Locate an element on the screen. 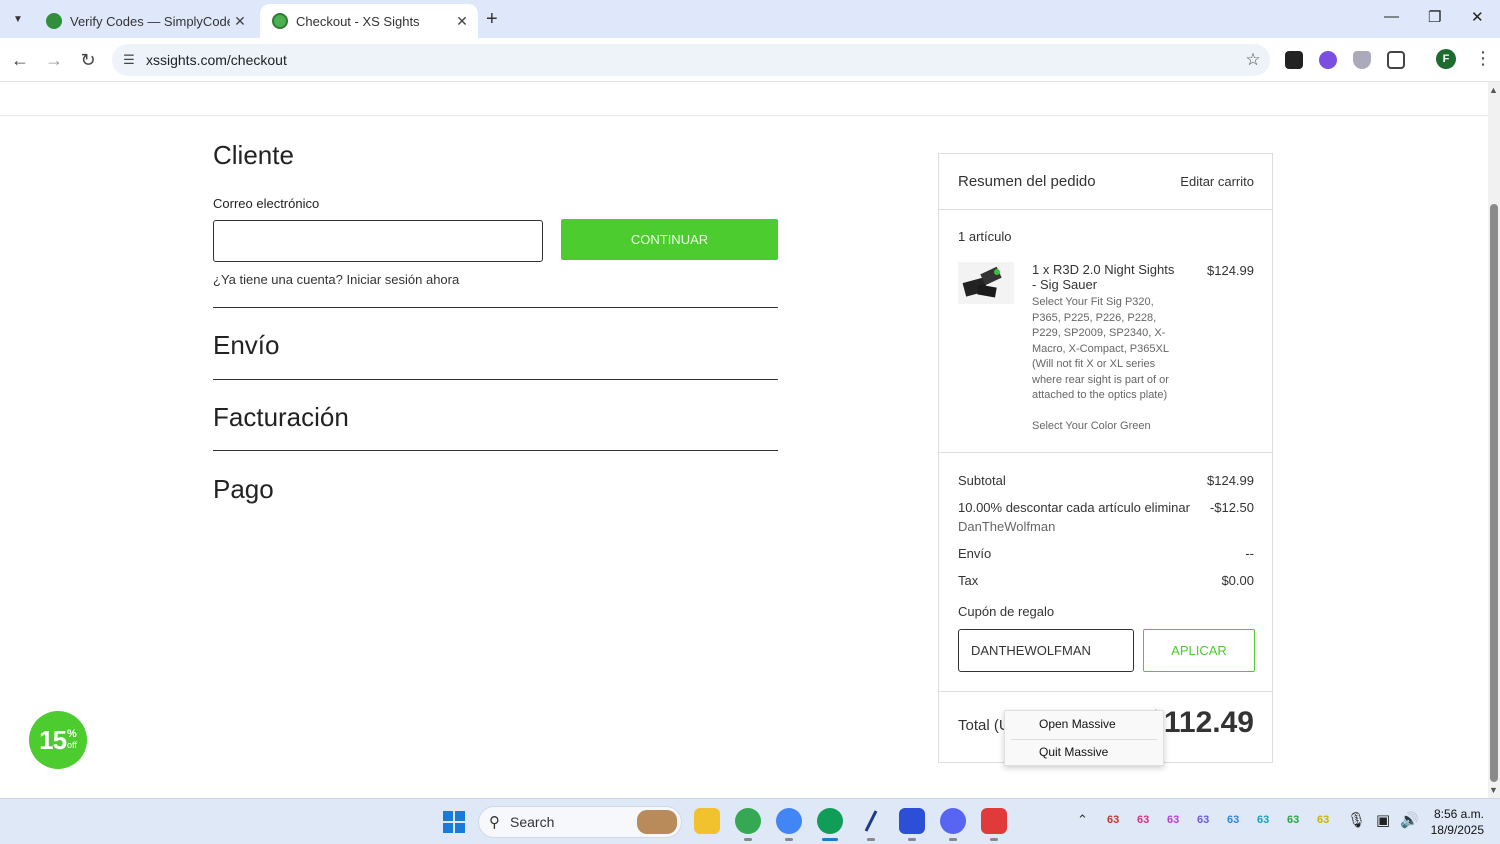  apply-coupon-button: APLICAR is located at coordinates (1199, 650).